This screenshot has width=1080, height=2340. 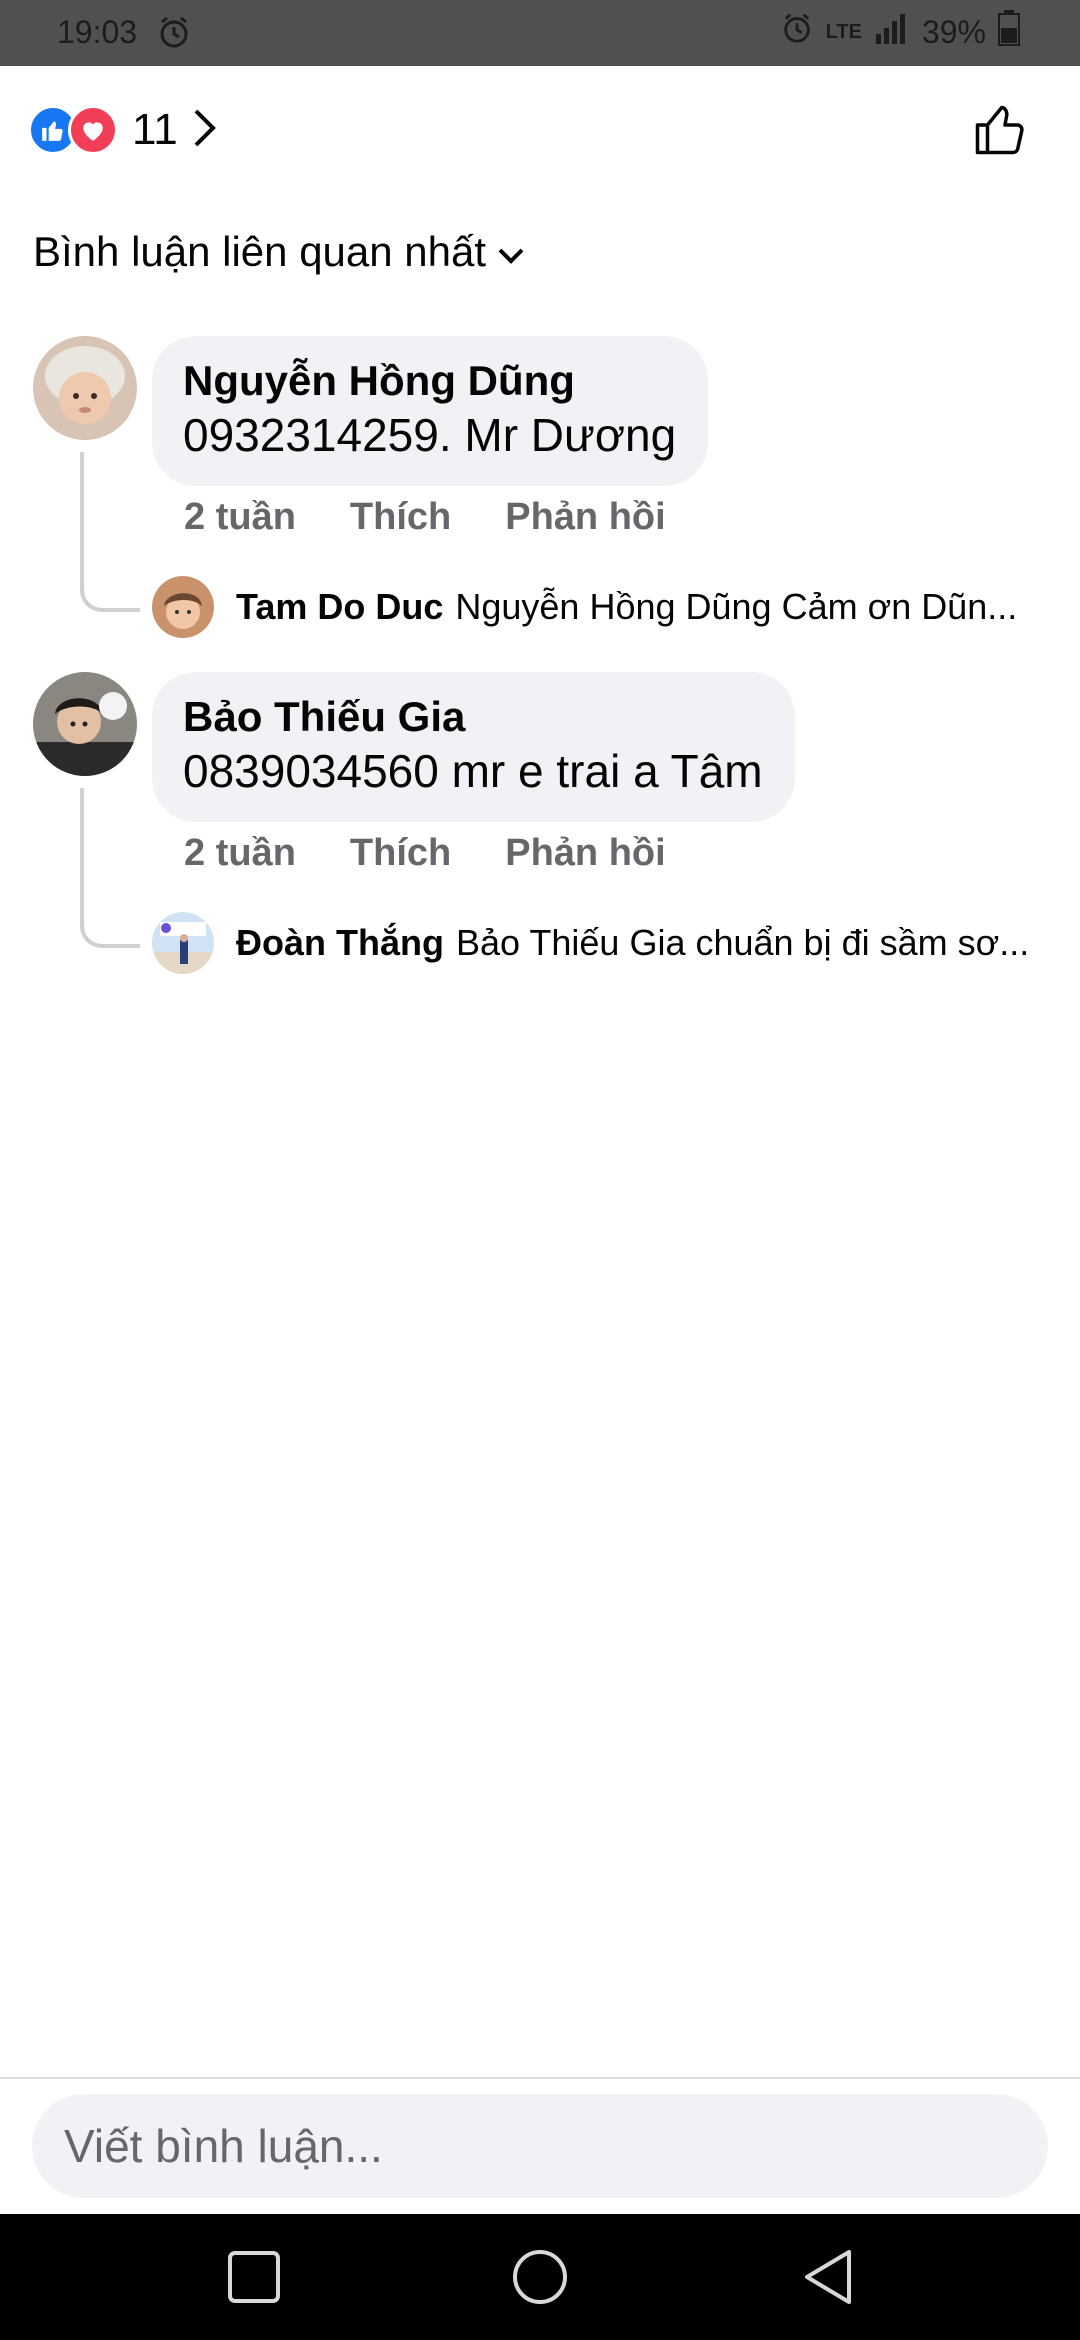 I want to click on home-icon, so click(x=540, y=2277).